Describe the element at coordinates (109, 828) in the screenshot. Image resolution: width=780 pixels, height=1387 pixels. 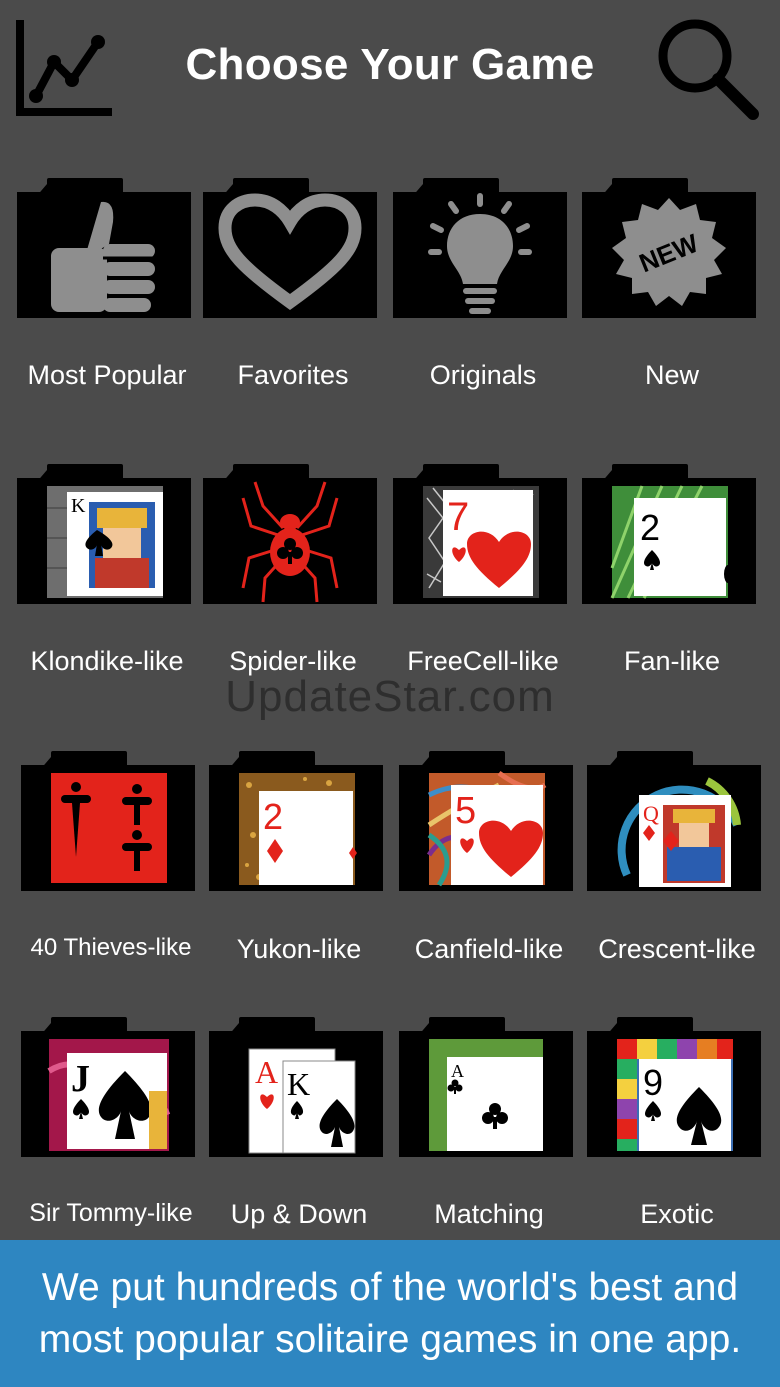
I see `daggers-card` at that location.